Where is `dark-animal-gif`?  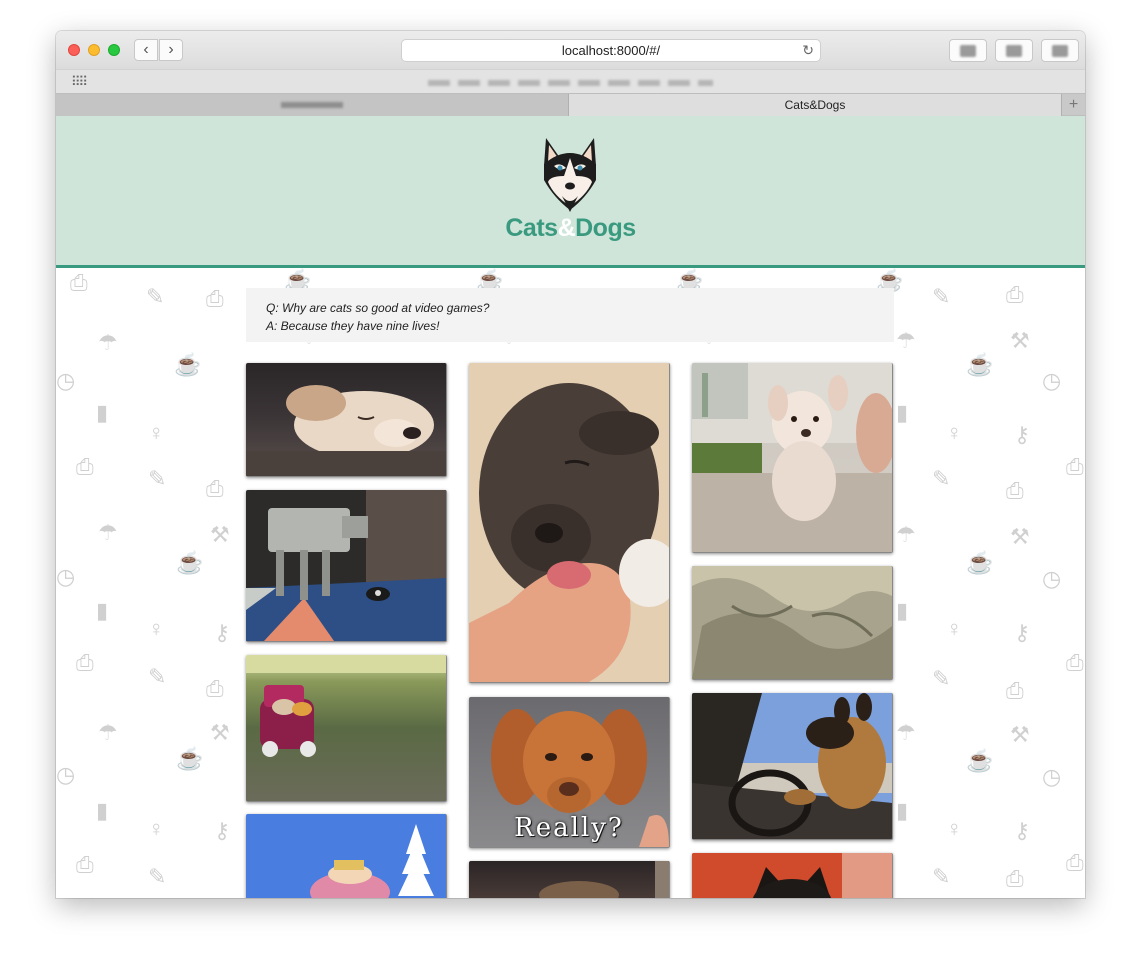 dark-animal-gif is located at coordinates (569, 879).